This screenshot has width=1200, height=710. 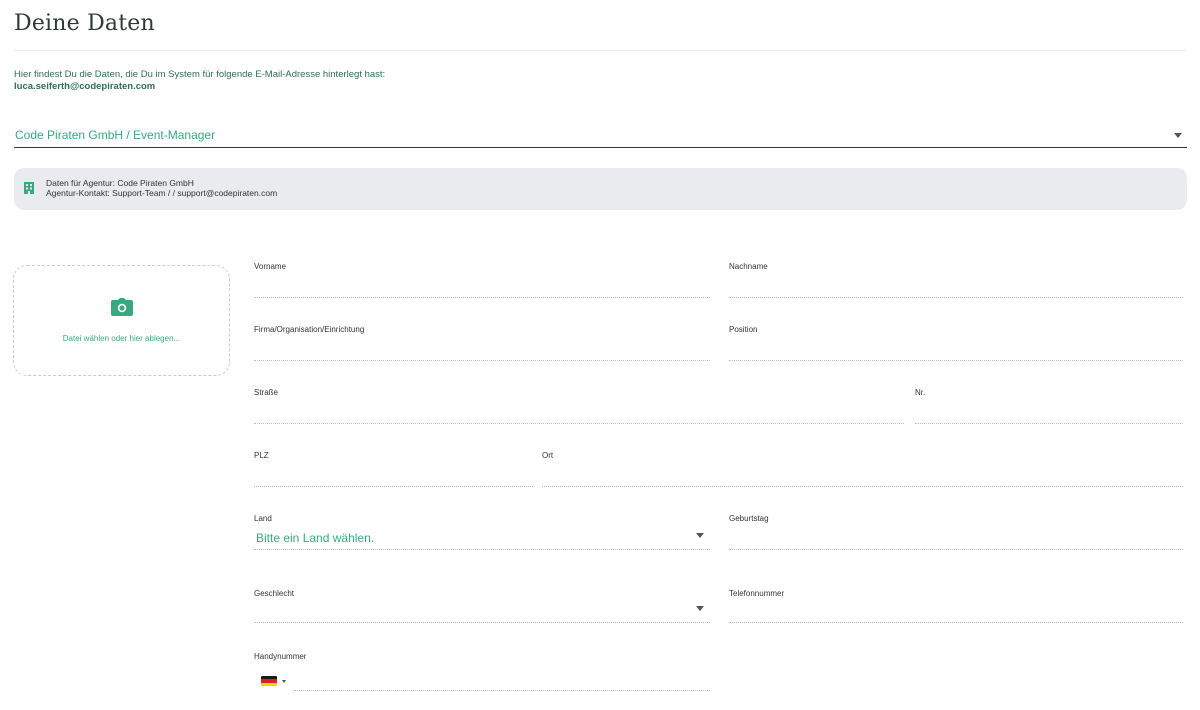 What do you see at coordinates (482, 285) in the screenshot?
I see `vorname-input` at bounding box center [482, 285].